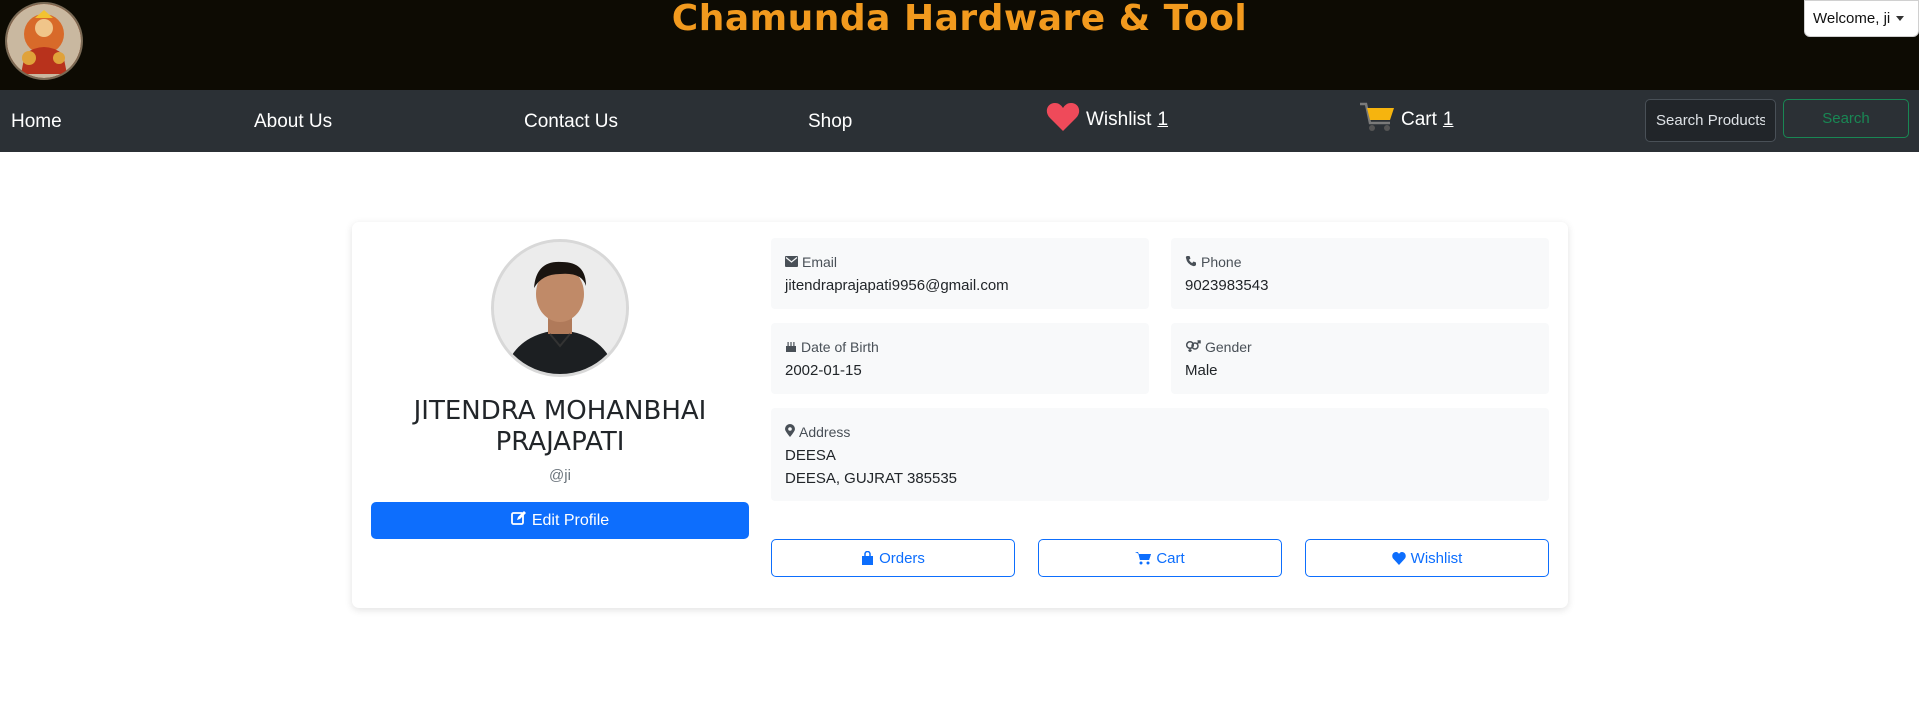 This screenshot has width=1919, height=708. What do you see at coordinates (1201, 370) in the screenshot?
I see `gender-value: Male` at bounding box center [1201, 370].